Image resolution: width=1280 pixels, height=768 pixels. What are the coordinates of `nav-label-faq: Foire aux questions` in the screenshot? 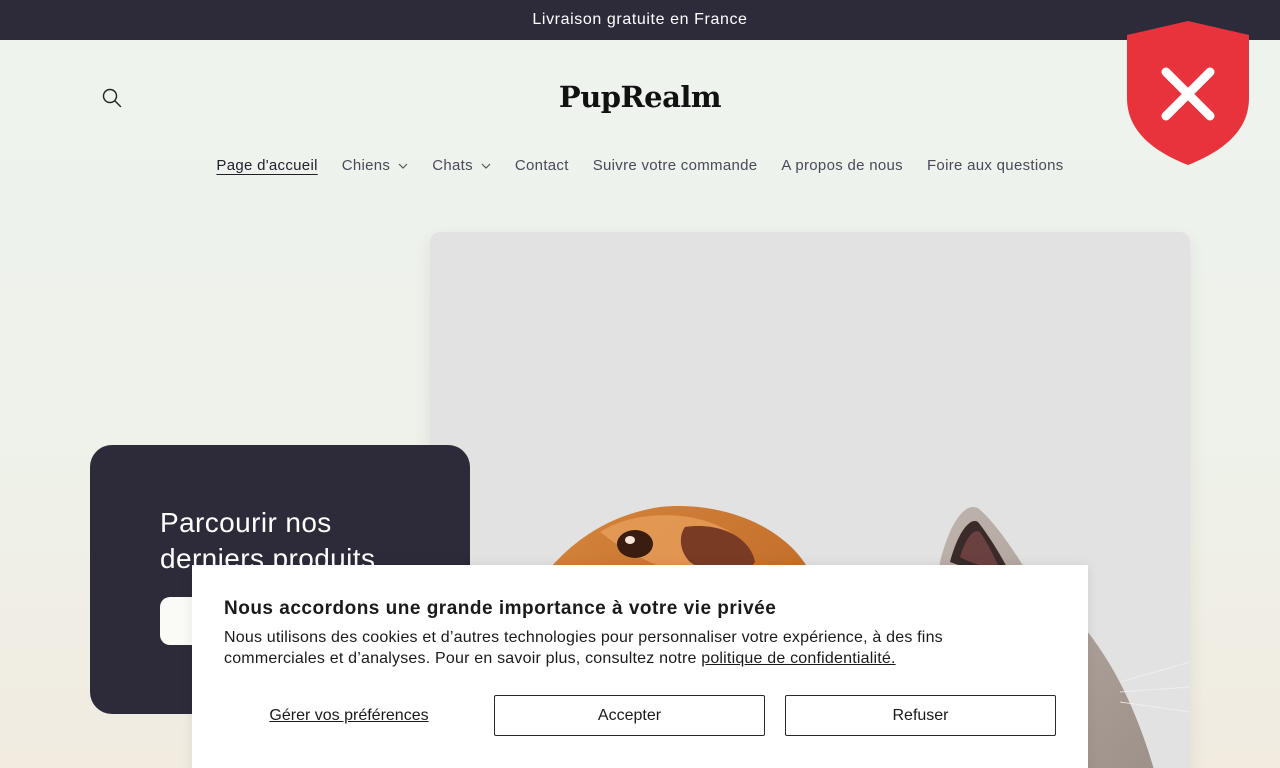 It's located at (995, 165).